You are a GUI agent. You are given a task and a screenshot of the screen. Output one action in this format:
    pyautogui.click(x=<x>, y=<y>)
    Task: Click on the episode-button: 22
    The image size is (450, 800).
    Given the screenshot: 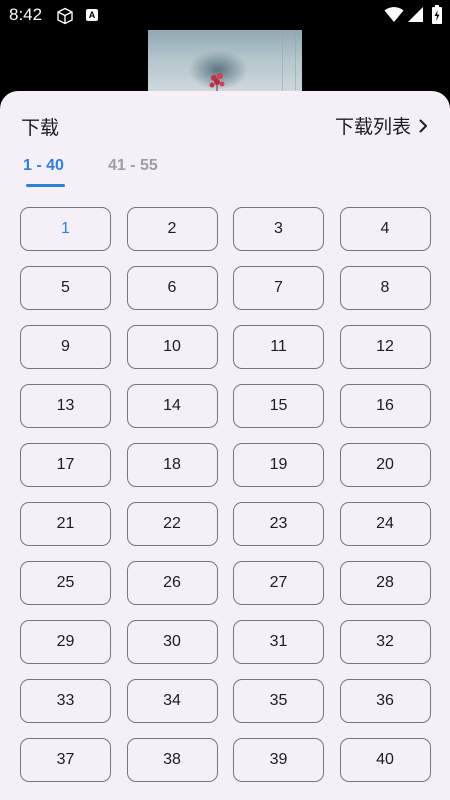 What is the action you would take?
    pyautogui.click(x=172, y=524)
    